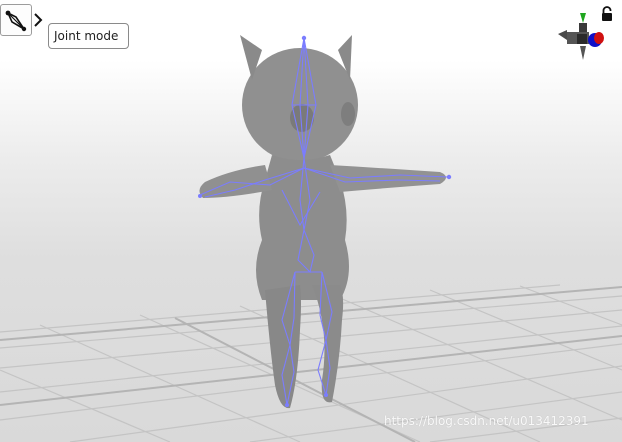 The height and width of the screenshot is (442, 622). Describe the element at coordinates (88, 36) in the screenshot. I see `mode-tooltip: Joint mode` at that location.